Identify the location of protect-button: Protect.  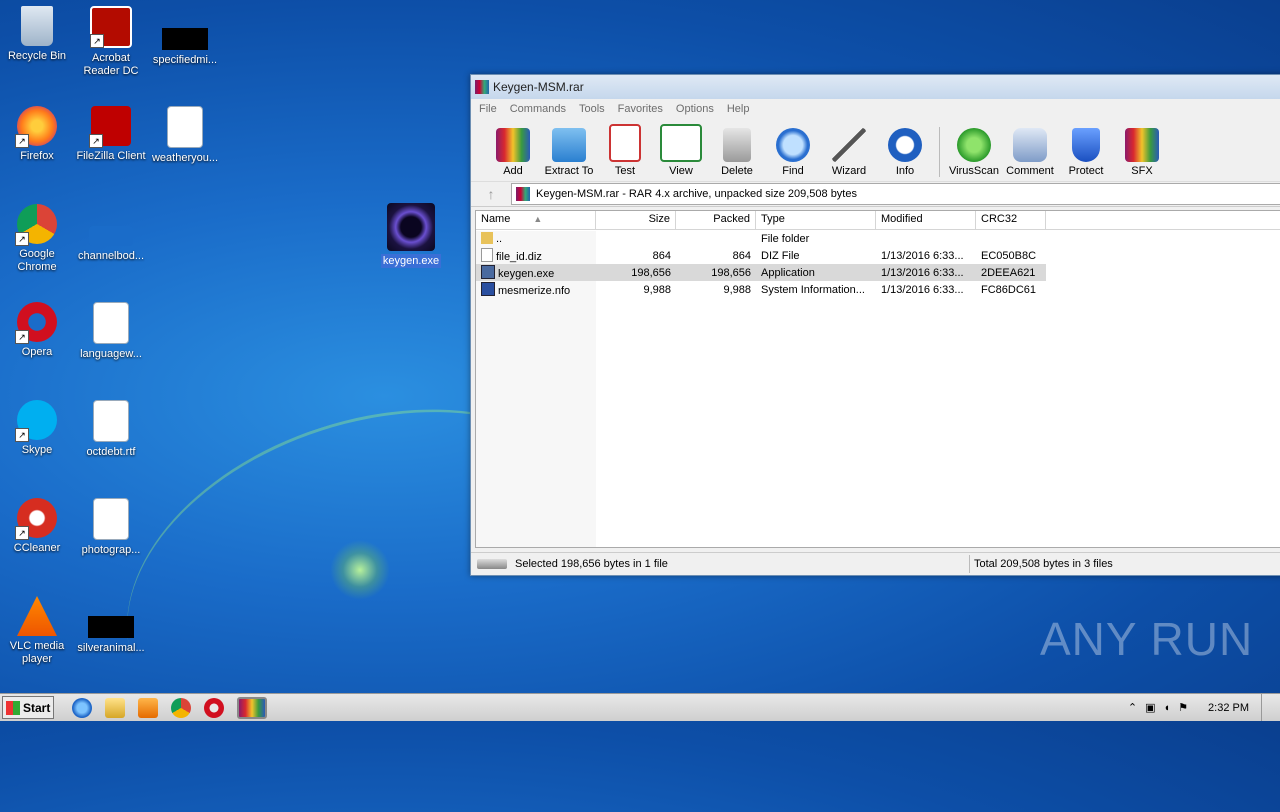
(1086, 154).